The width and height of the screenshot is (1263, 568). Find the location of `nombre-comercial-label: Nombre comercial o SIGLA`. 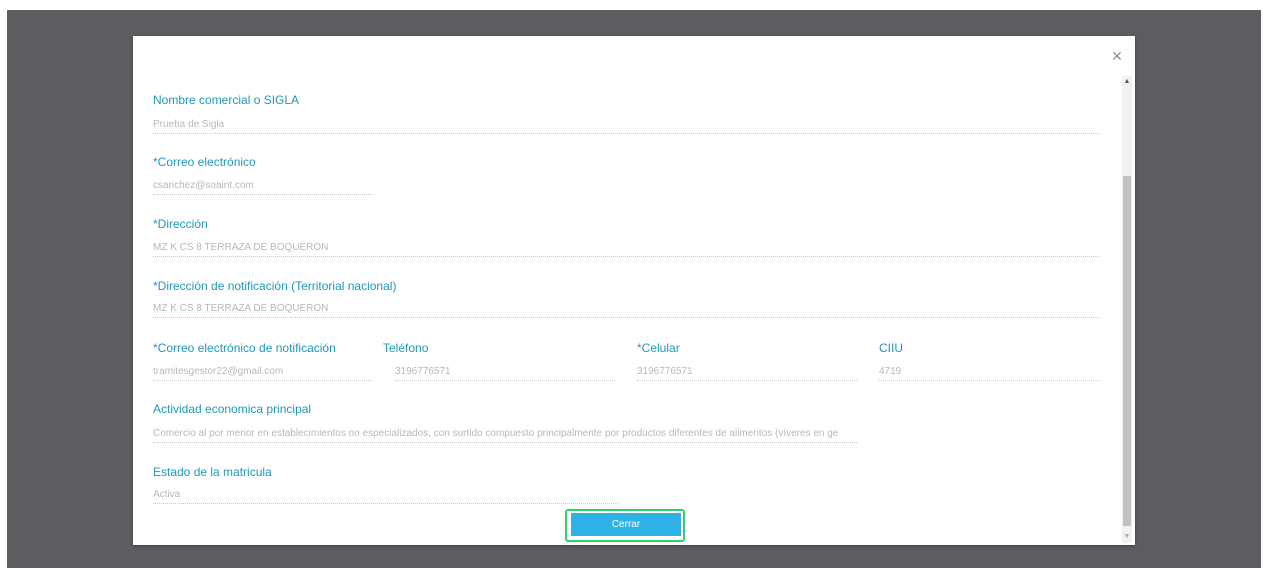

nombre-comercial-label: Nombre comercial o SIGLA is located at coordinates (226, 100).